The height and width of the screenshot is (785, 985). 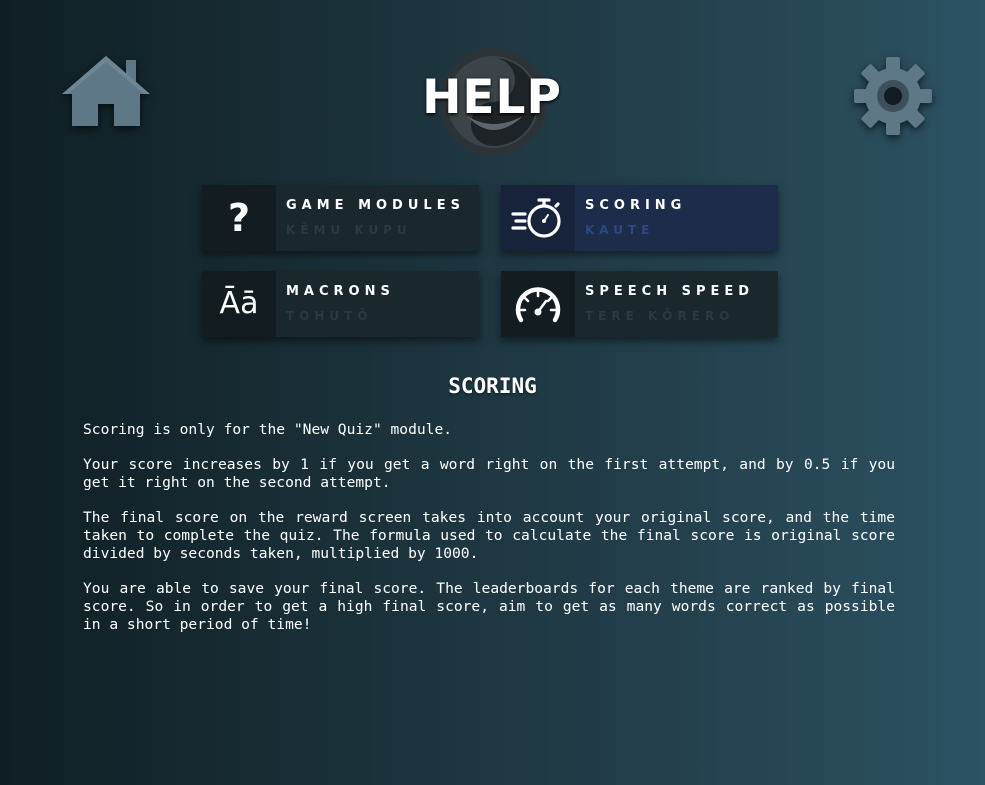 I want to click on settings-button, so click(x=893, y=96).